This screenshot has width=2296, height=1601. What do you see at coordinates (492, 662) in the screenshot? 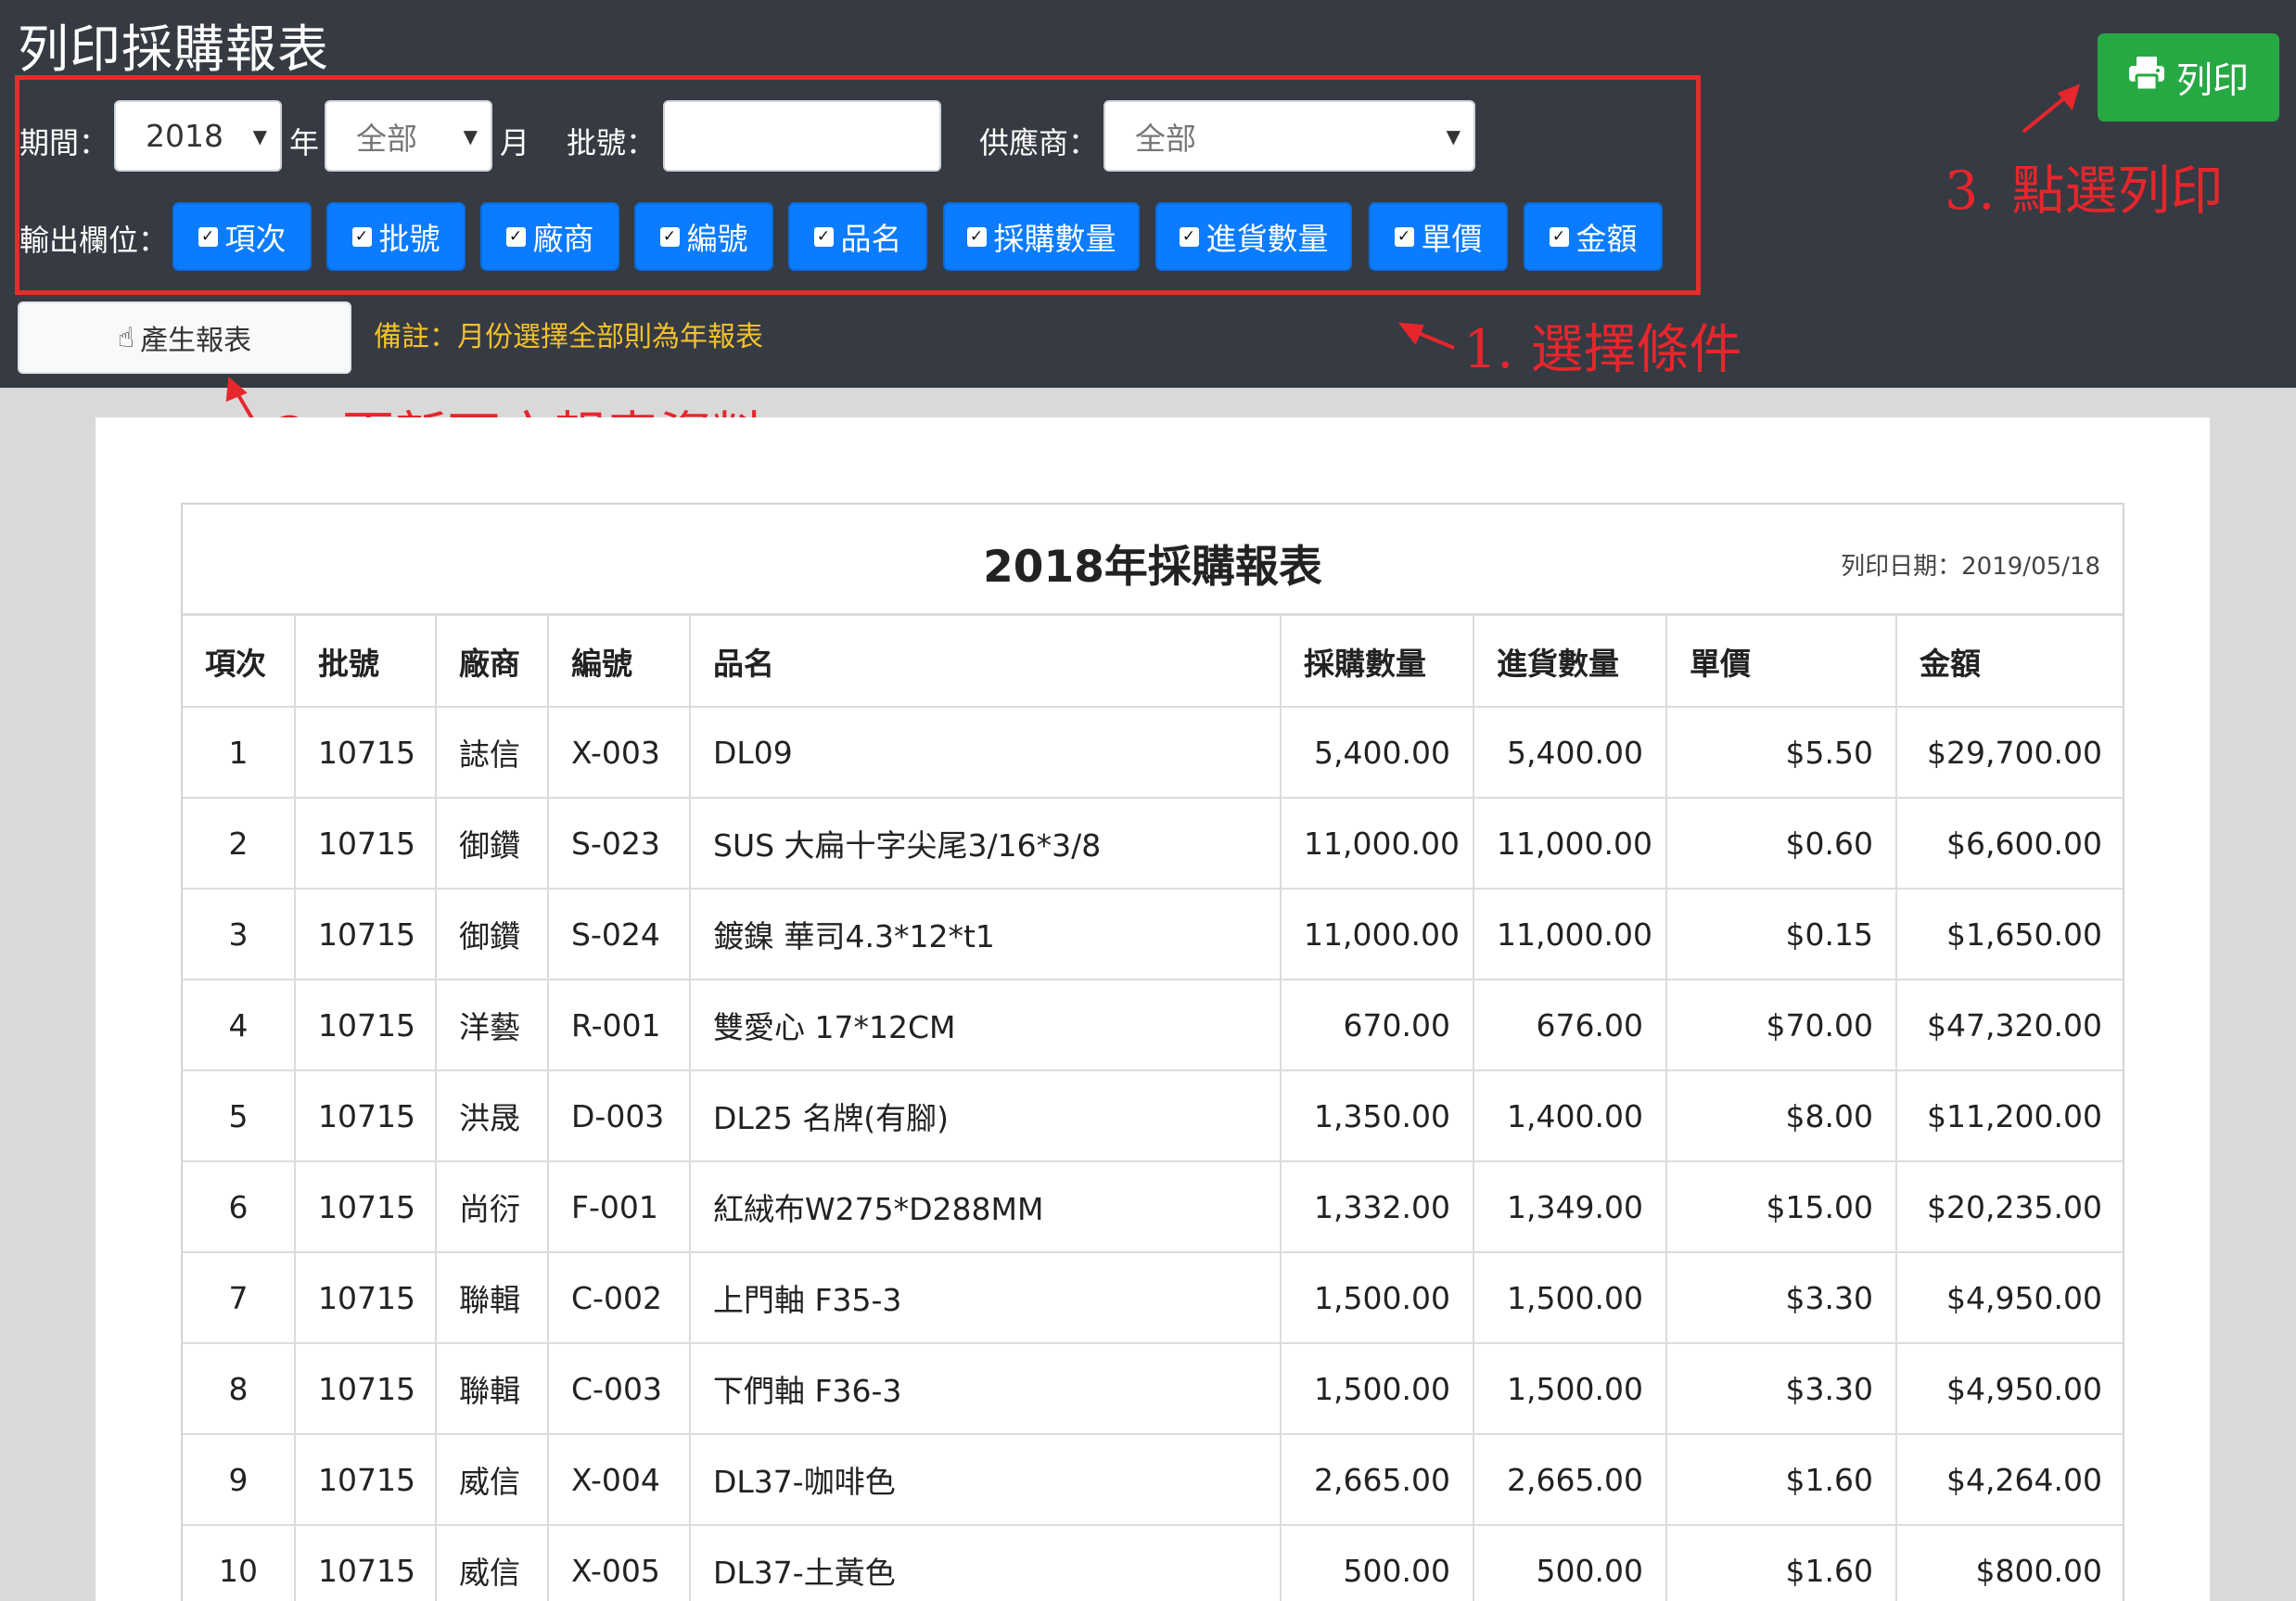
I see `column-header: 廠商` at bounding box center [492, 662].